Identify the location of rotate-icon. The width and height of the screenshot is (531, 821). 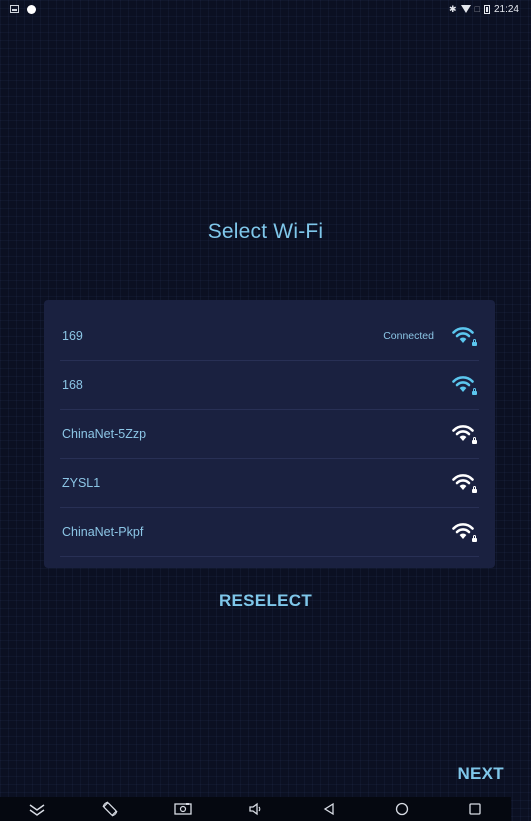
(110, 809).